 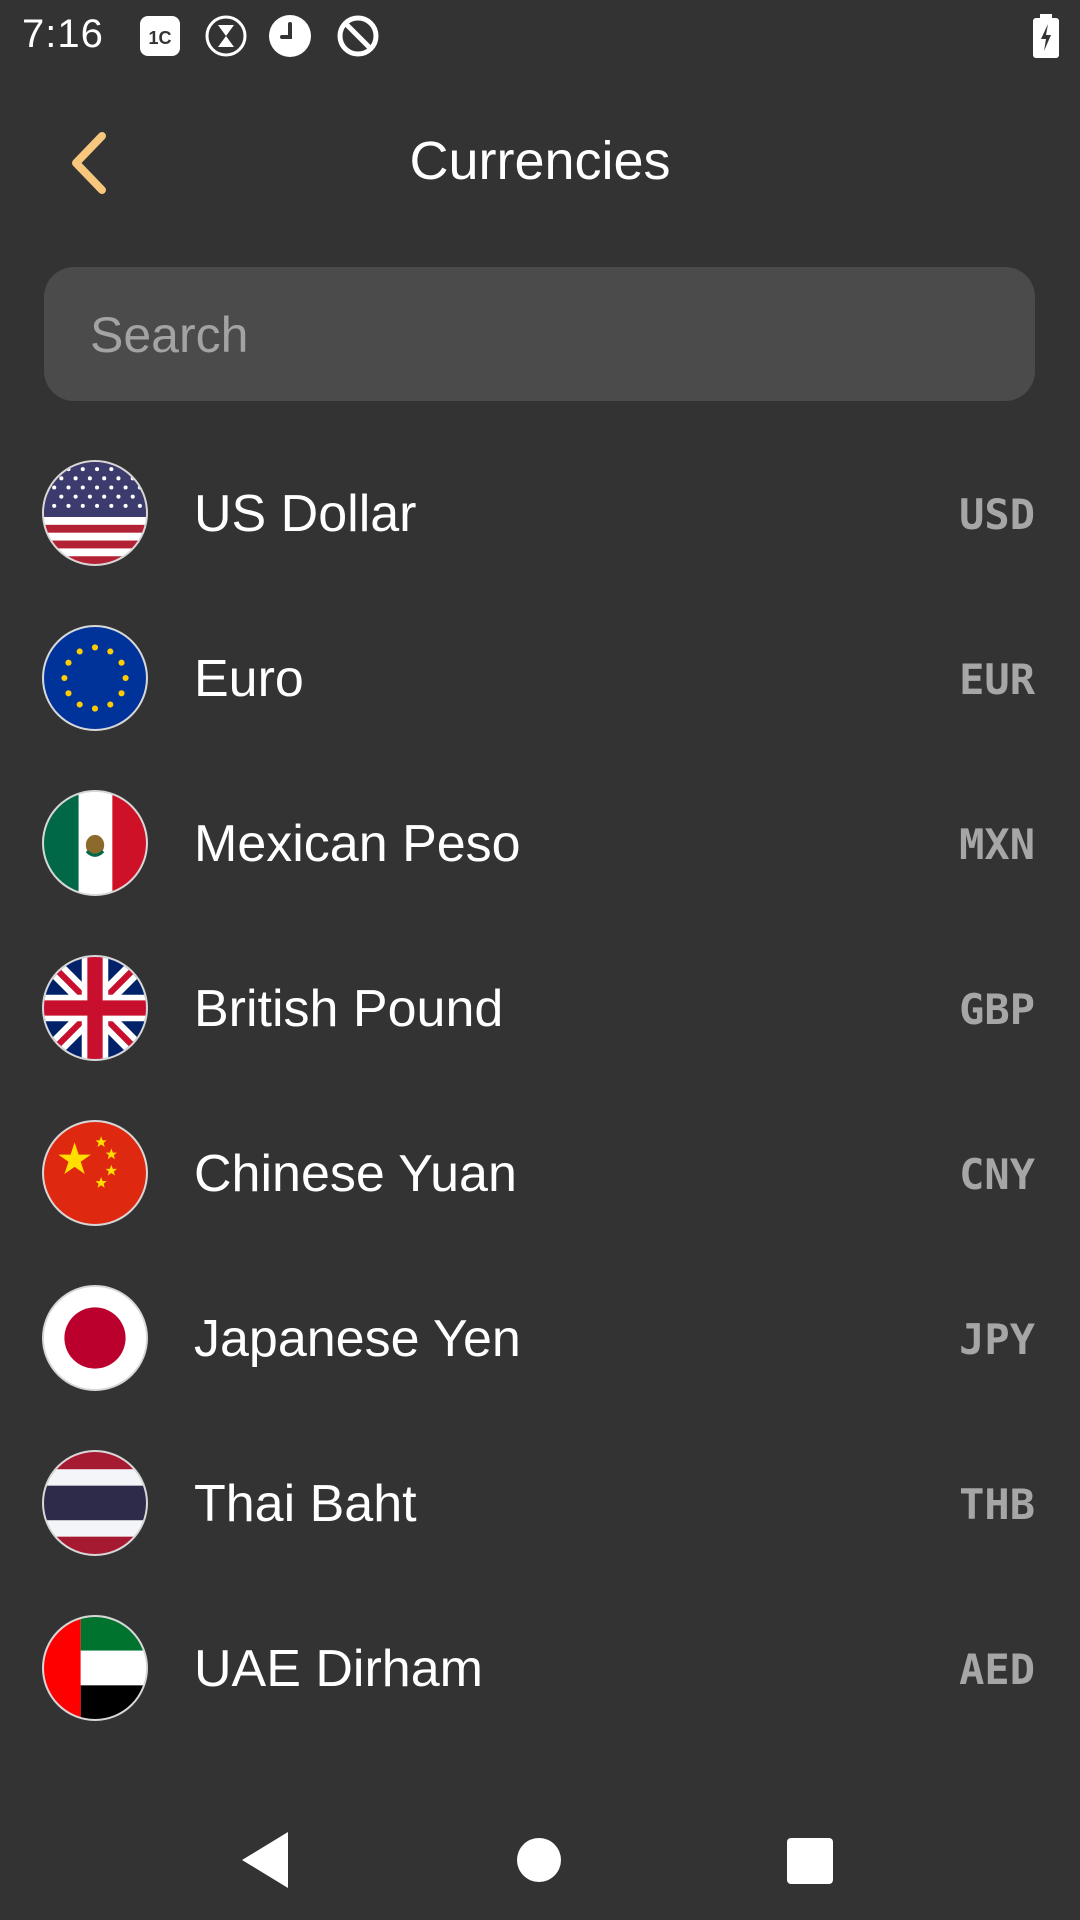 What do you see at coordinates (305, 1504) in the screenshot?
I see `currency-name: Thai Baht` at bounding box center [305, 1504].